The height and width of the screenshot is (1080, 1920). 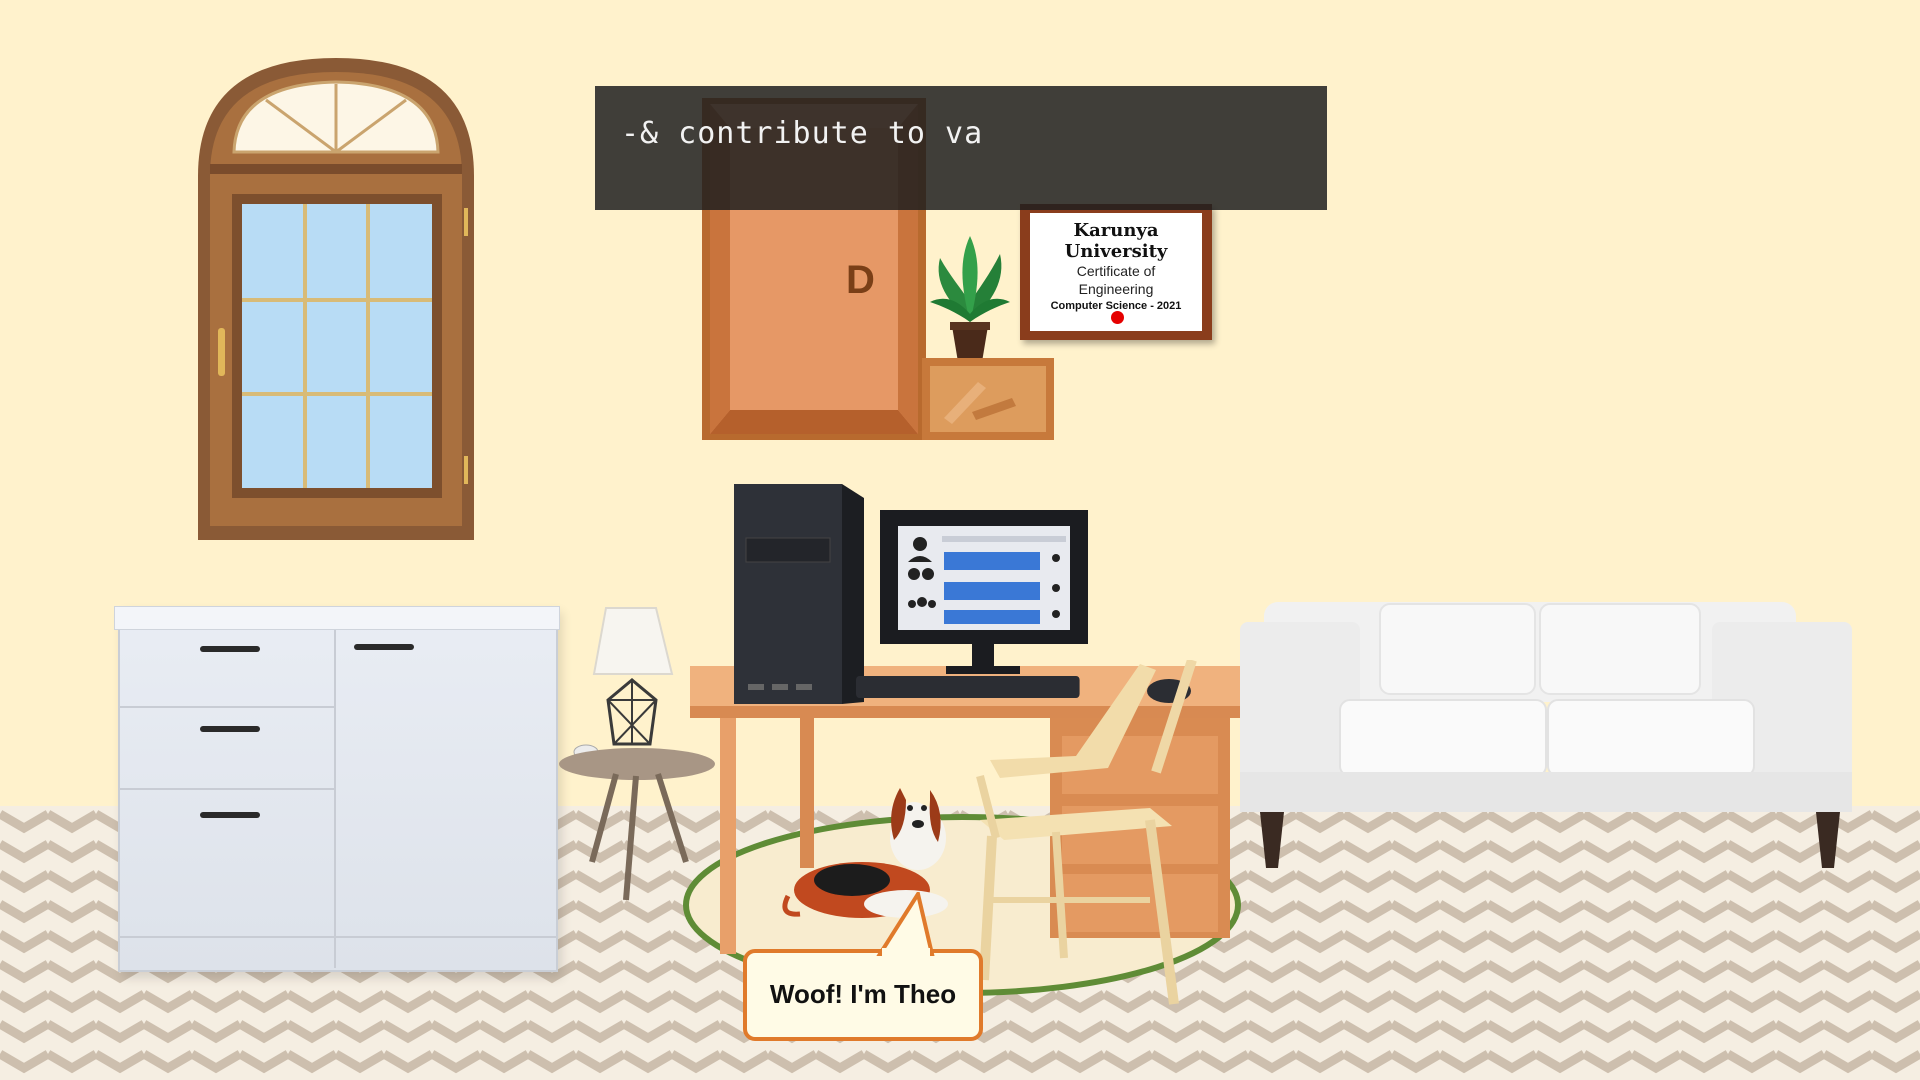 What do you see at coordinates (860, 280) in the screenshot?
I see `door-letter: D` at bounding box center [860, 280].